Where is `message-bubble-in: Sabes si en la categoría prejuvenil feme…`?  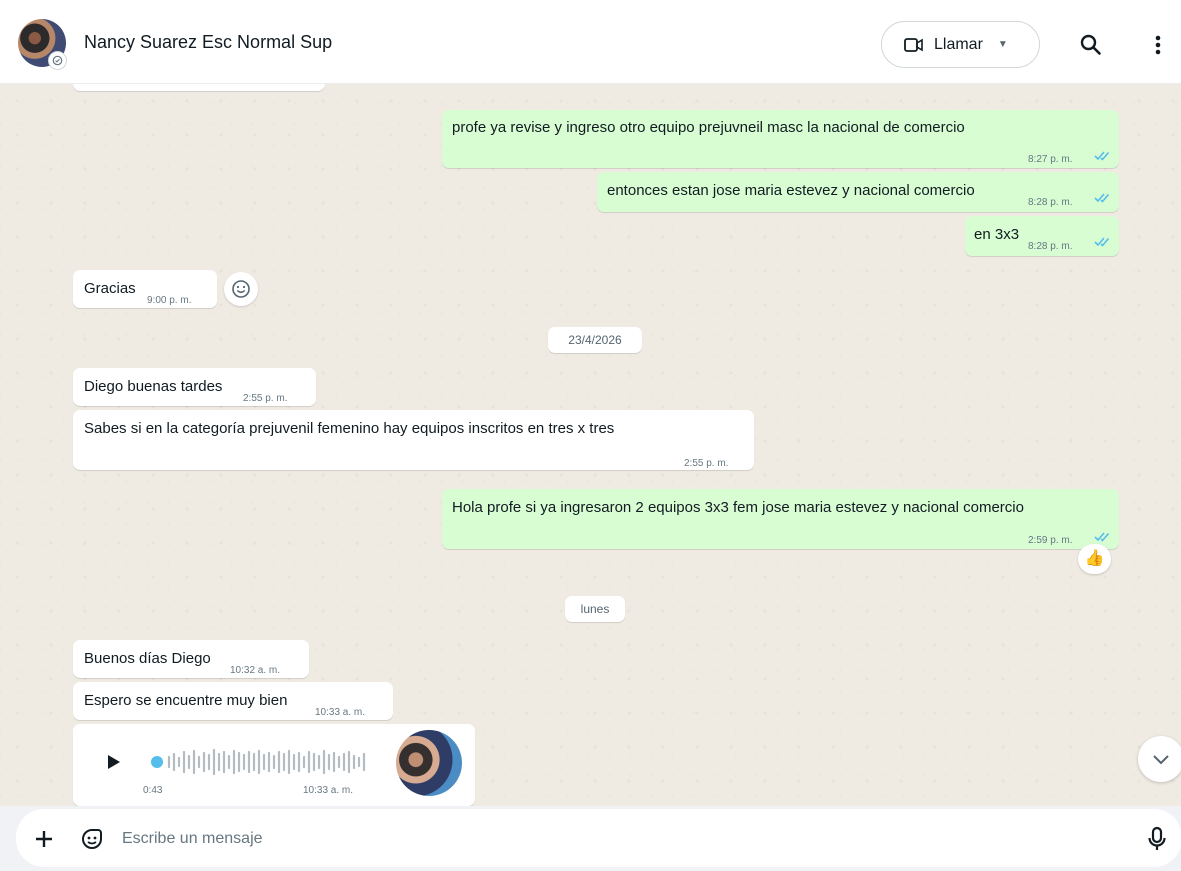
message-bubble-in: Sabes si en la categoría prejuvenil feme… is located at coordinates (413, 440).